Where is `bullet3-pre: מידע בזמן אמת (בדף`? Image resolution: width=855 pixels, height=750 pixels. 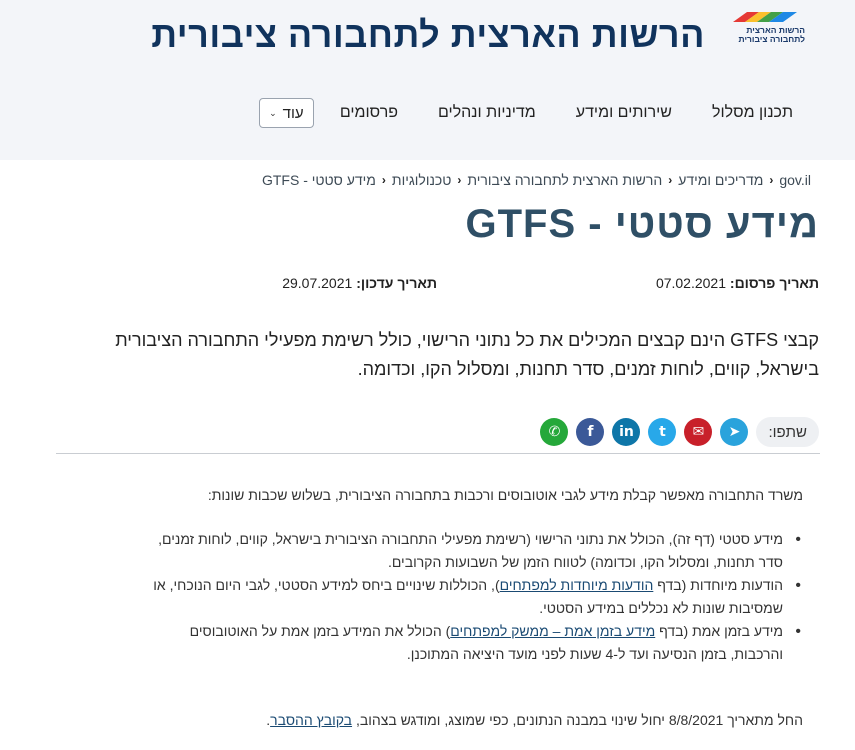
bullet3-pre: מידע בזמן אמת (בדף is located at coordinates (719, 631).